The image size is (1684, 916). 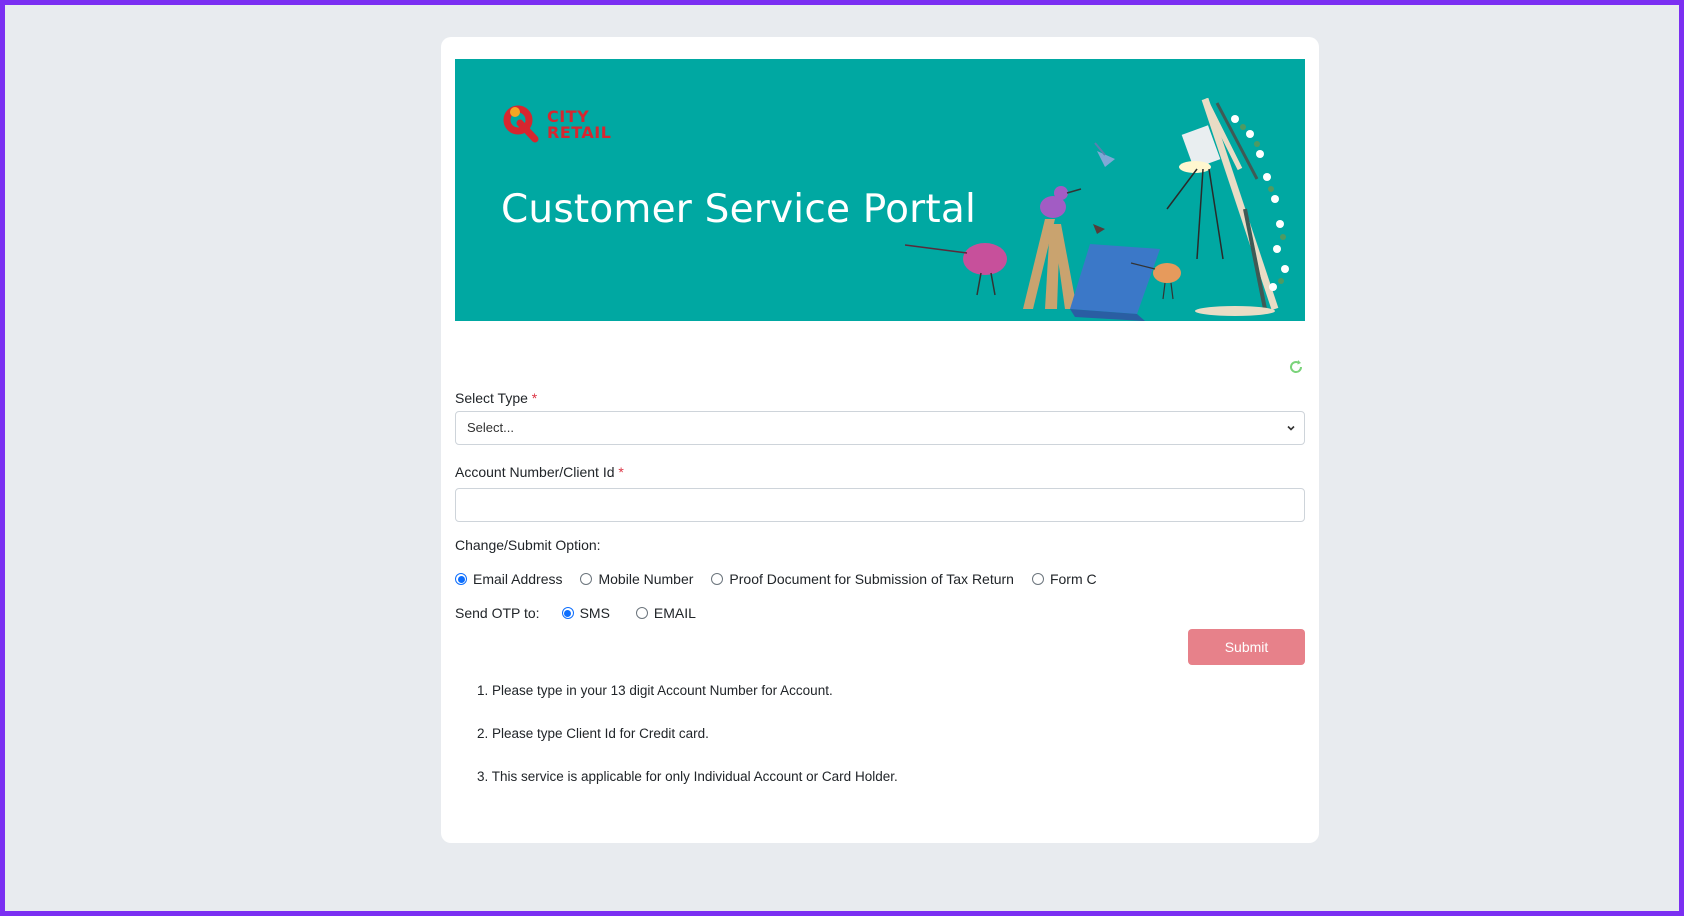 What do you see at coordinates (880, 505) in the screenshot?
I see `account-number-input` at bounding box center [880, 505].